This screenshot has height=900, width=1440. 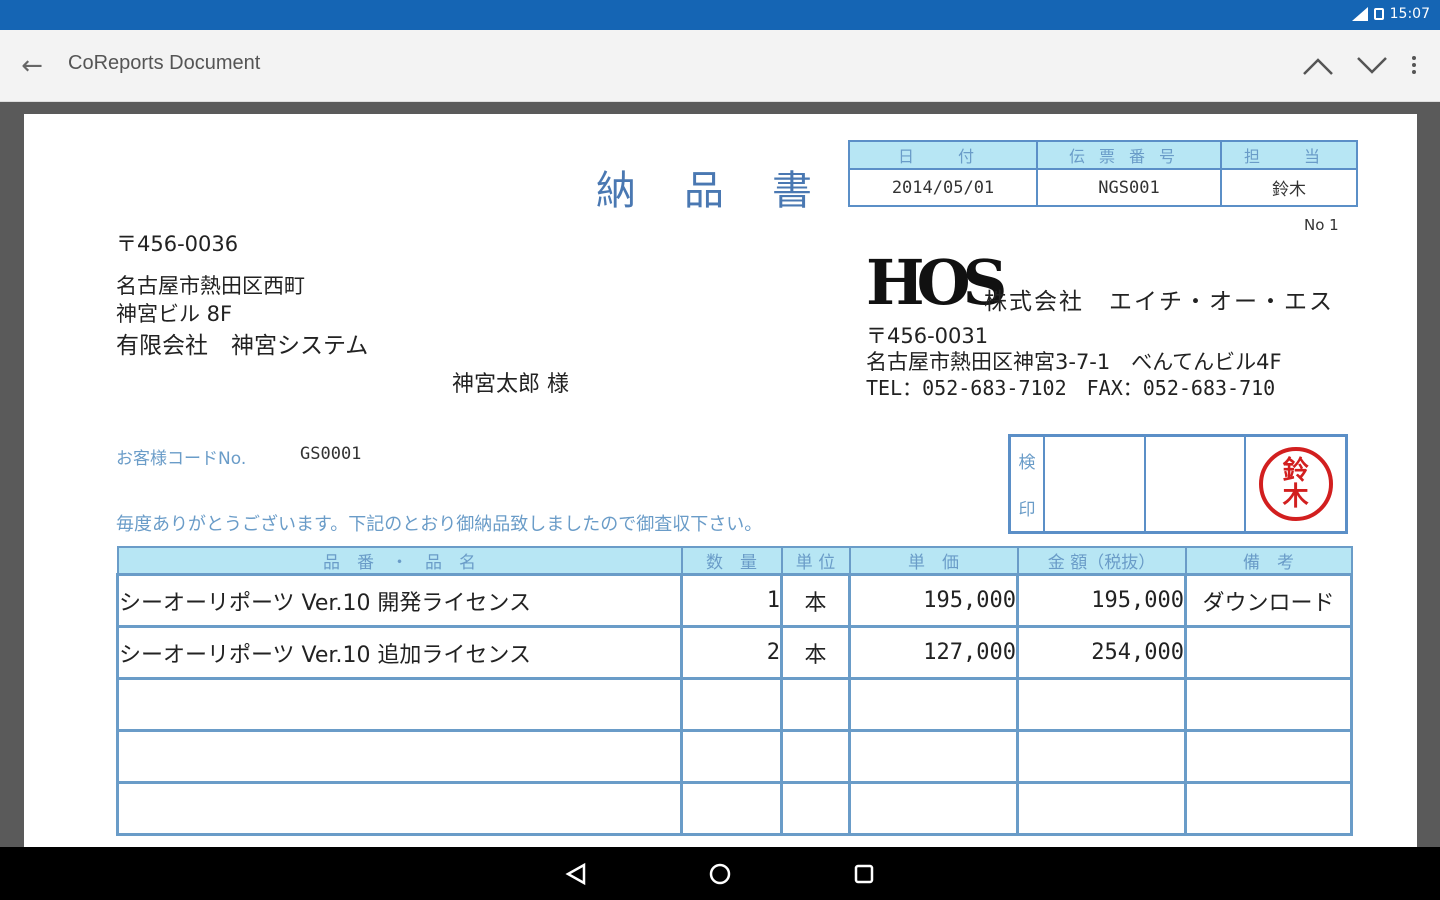 I want to click on battery-icon, so click(x=1378, y=14).